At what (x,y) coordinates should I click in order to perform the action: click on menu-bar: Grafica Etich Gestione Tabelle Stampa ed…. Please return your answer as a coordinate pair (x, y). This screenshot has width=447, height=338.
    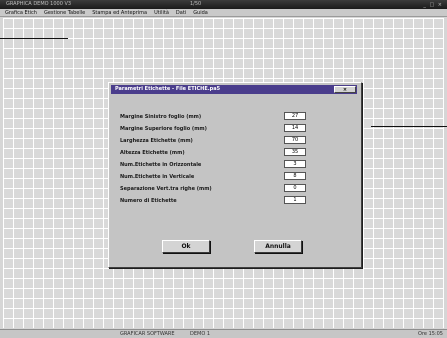
    Looking at the image, I should click on (223, 13).